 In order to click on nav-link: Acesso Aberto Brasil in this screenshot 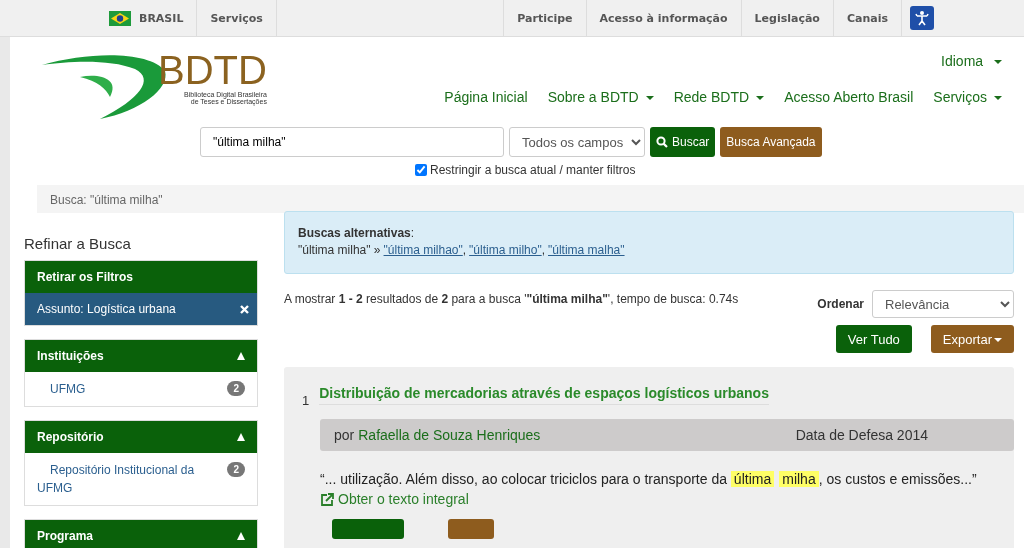, I will do `click(849, 97)`.